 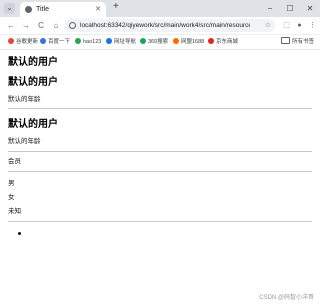 What do you see at coordinates (11, 25) in the screenshot?
I see `back-button: ←` at bounding box center [11, 25].